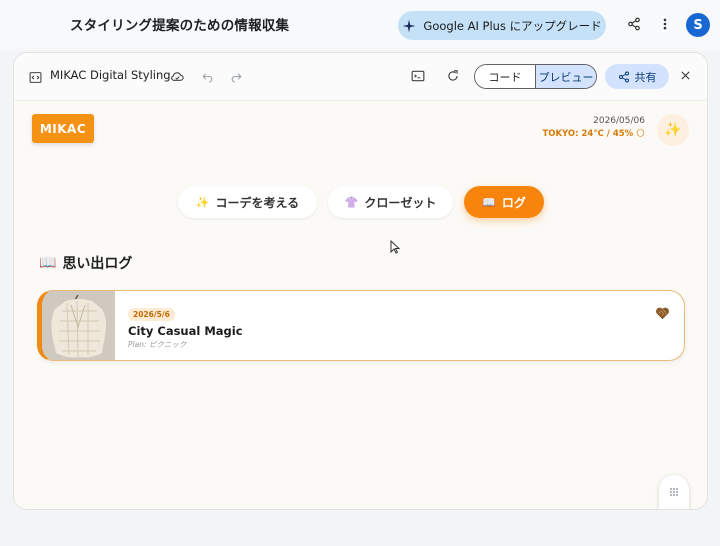 The image size is (720, 546). Describe the element at coordinates (180, 26) in the screenshot. I see `page-title: スタイリング提案のための情報収集` at that location.